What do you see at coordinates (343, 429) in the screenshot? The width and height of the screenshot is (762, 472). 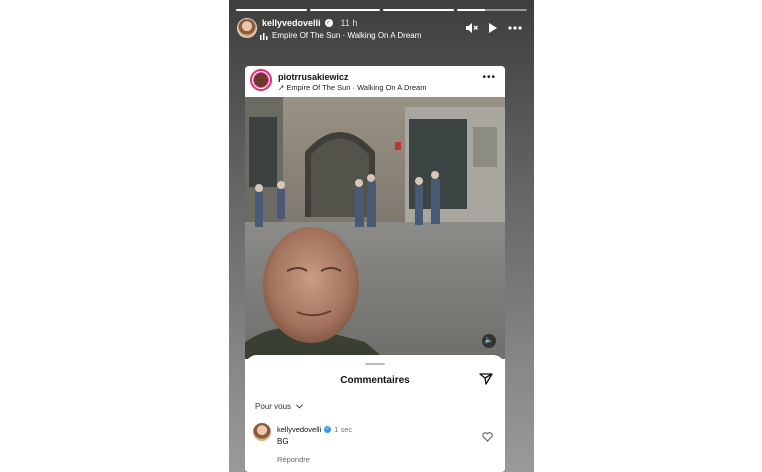 I see `comment-timestamp: 1 sec` at bounding box center [343, 429].